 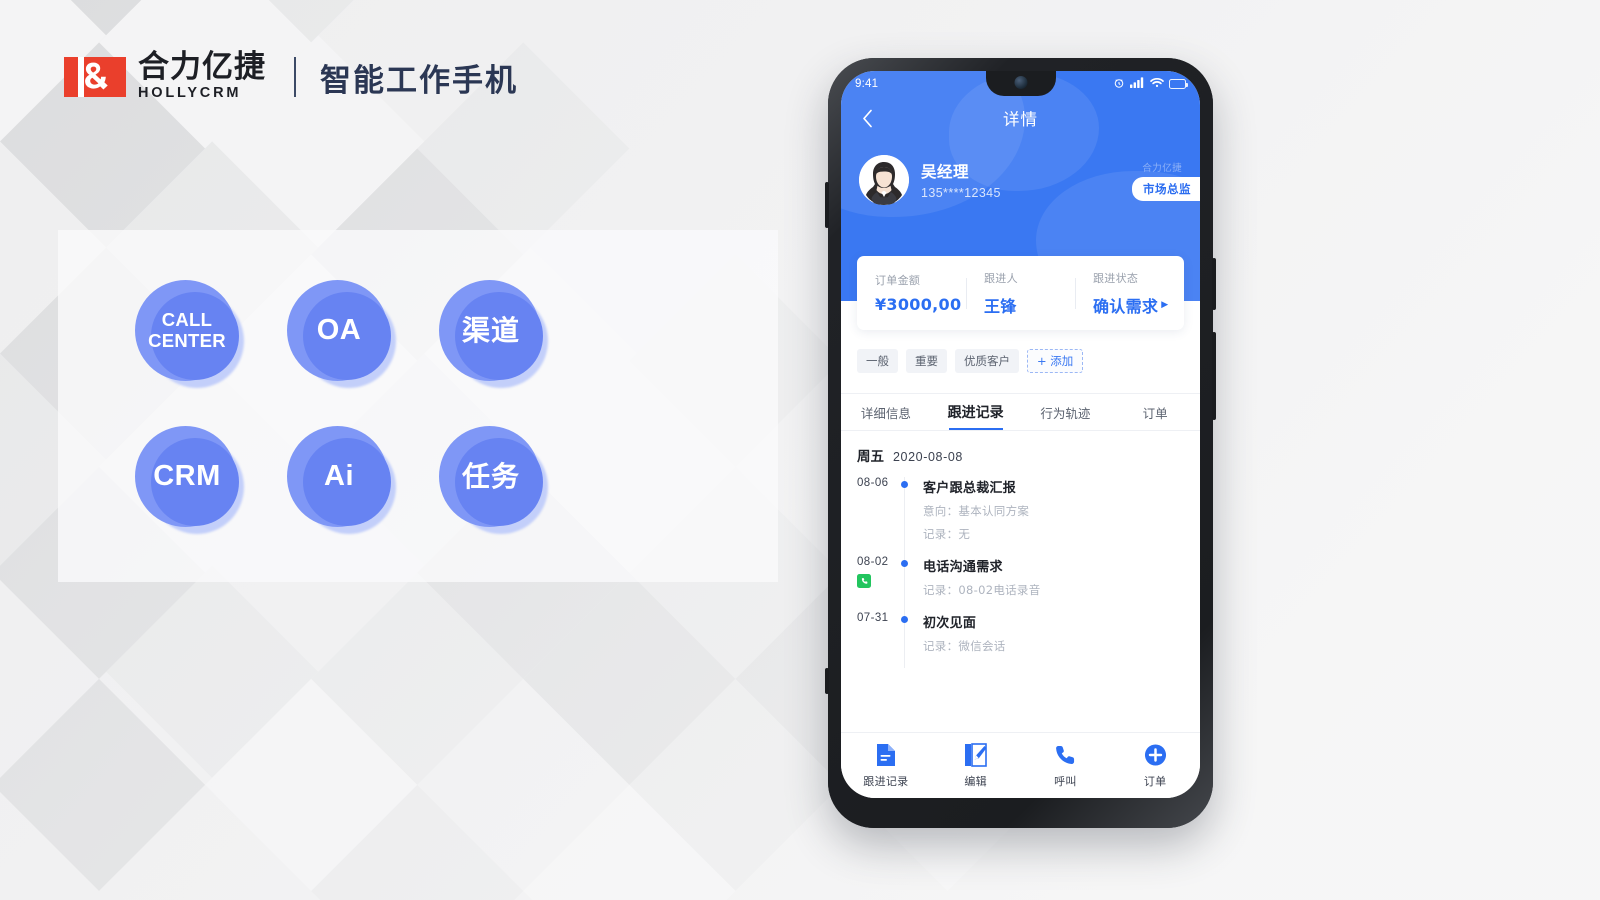 I want to click on timeline-entry-meta-1: 记录：微信会话, so click(x=964, y=646).